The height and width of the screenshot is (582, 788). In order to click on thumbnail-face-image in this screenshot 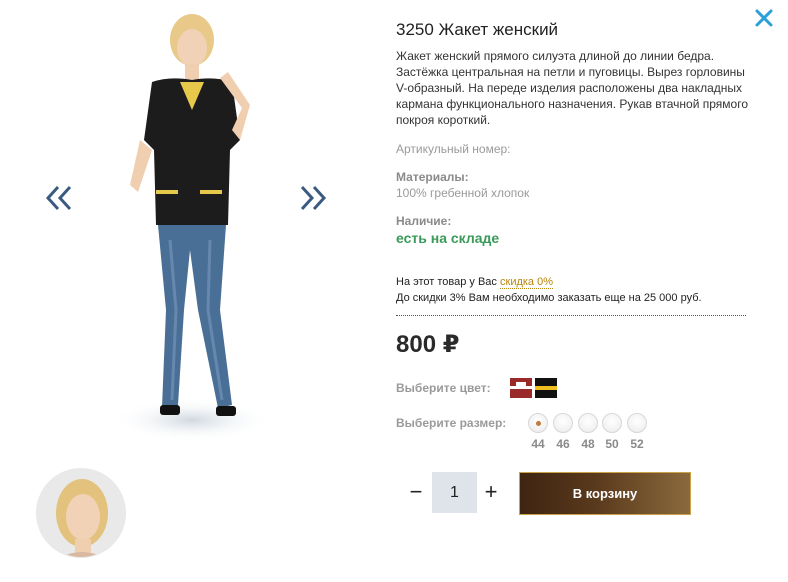, I will do `click(81, 513)`.